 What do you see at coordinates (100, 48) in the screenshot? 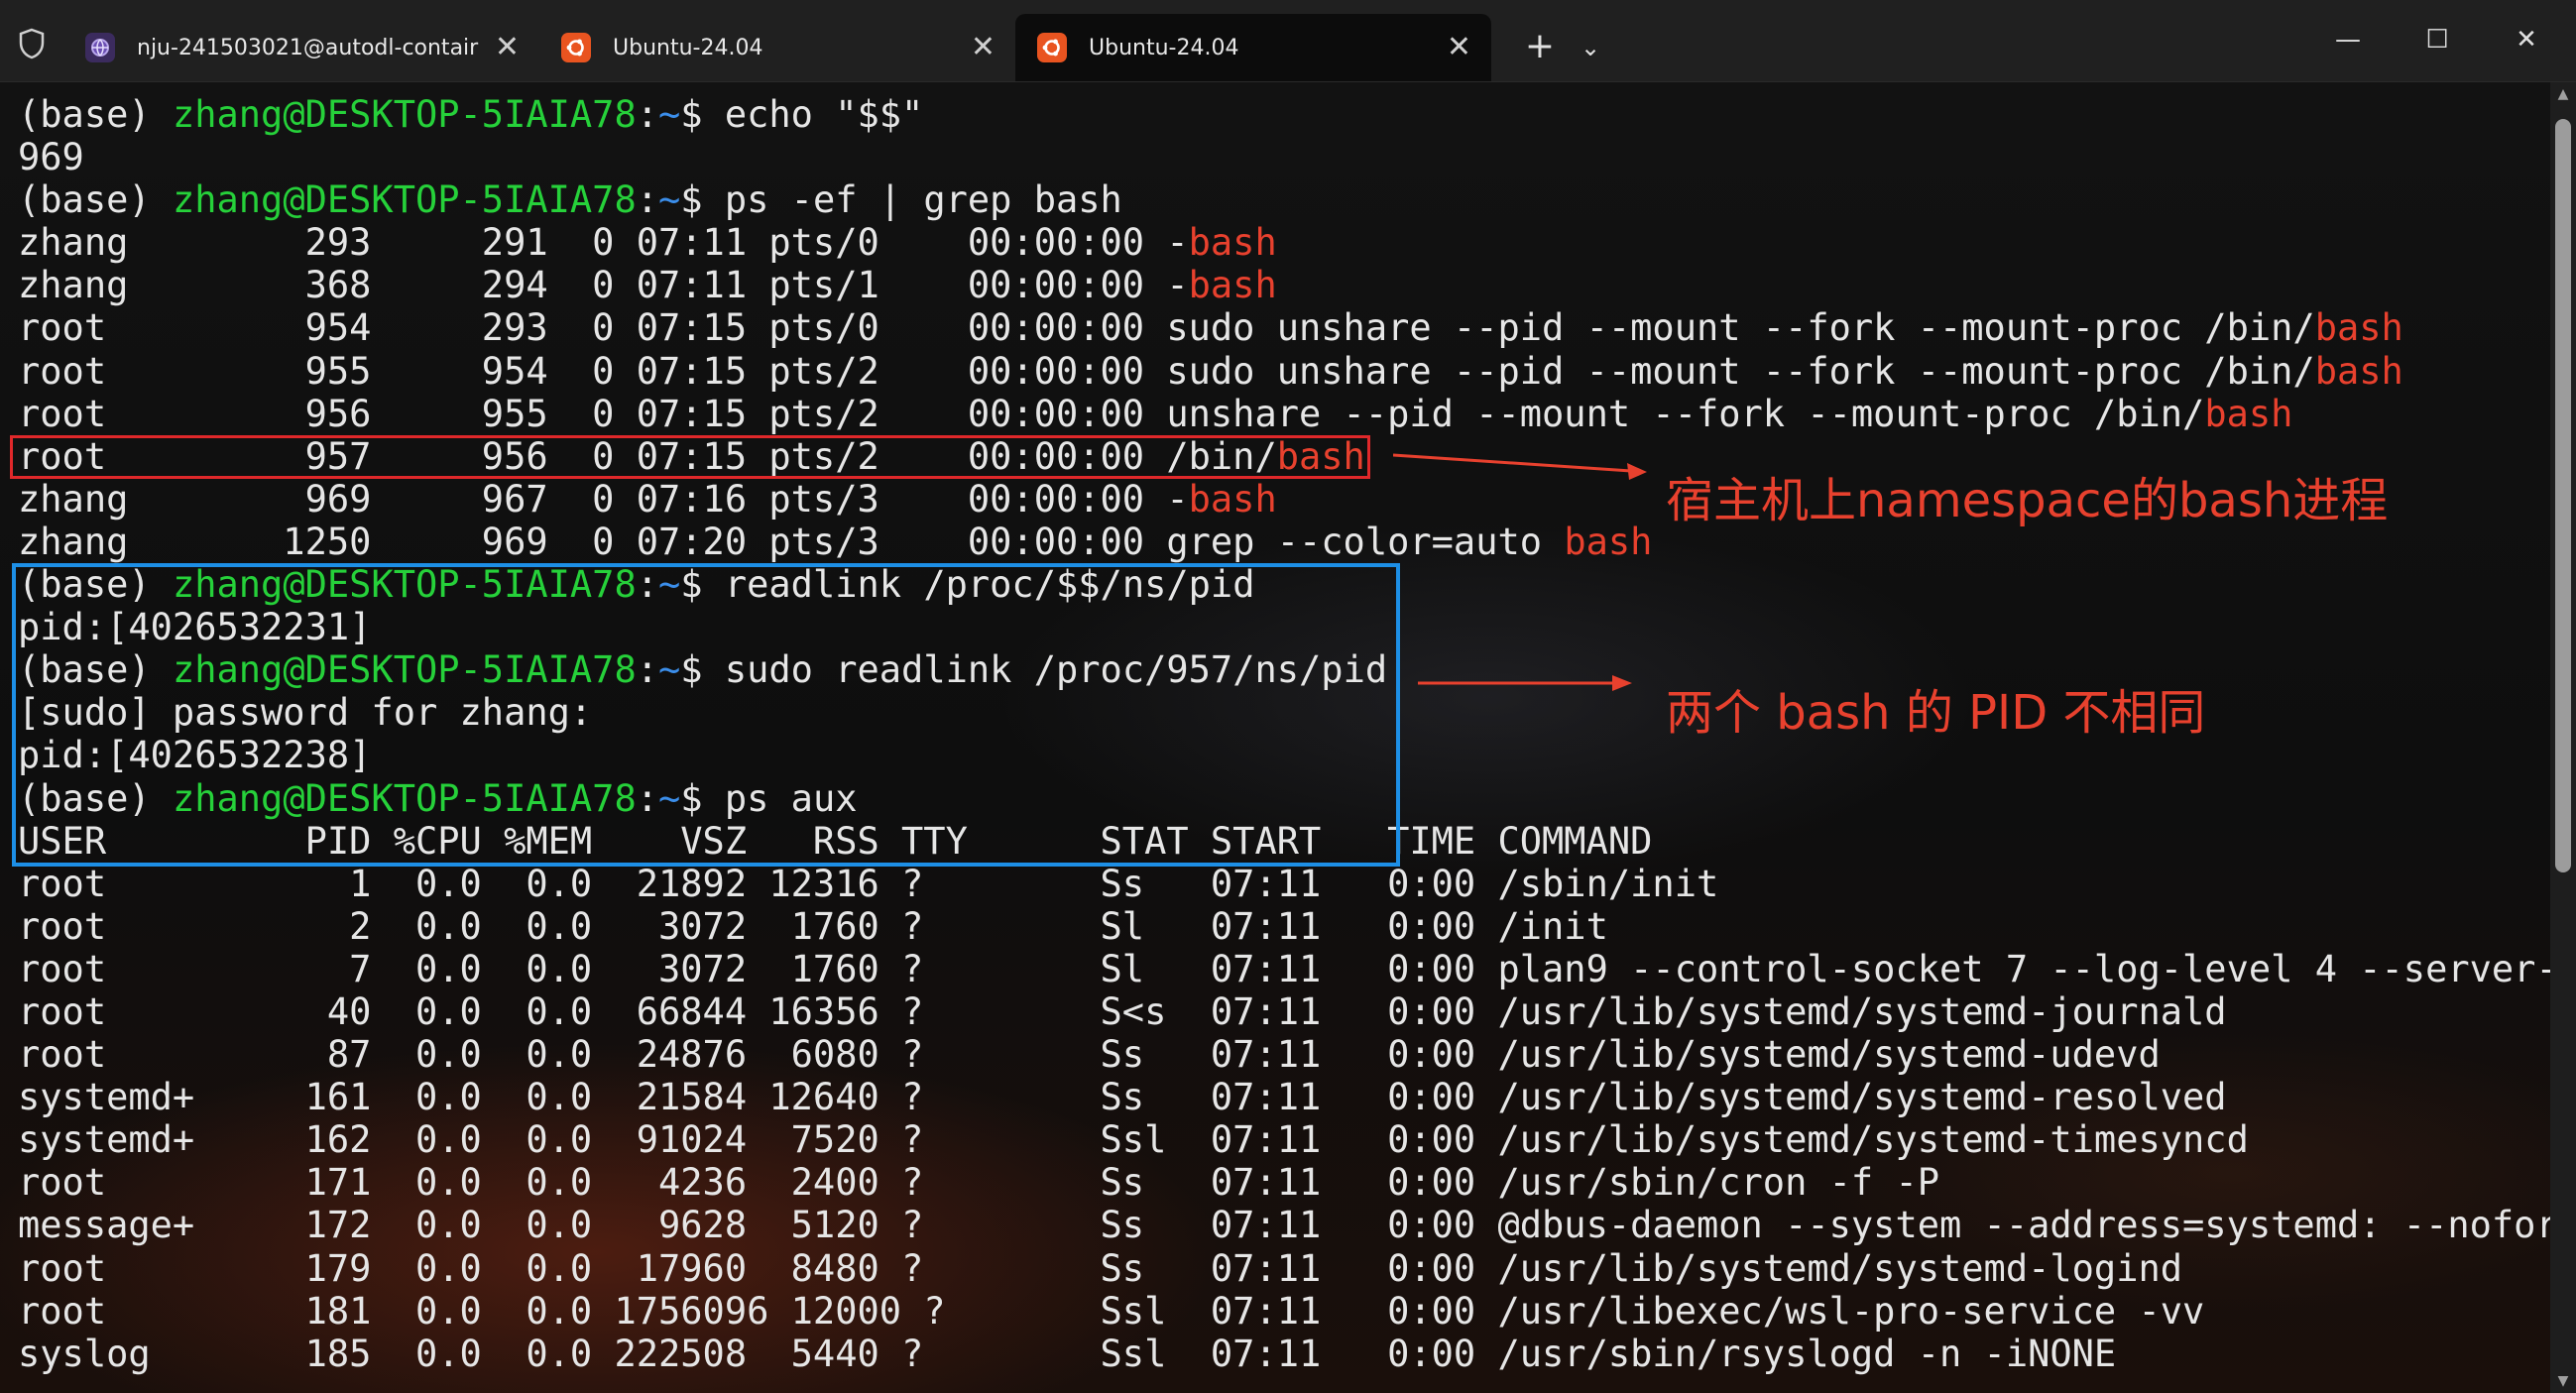
I see `globe-icon` at bounding box center [100, 48].